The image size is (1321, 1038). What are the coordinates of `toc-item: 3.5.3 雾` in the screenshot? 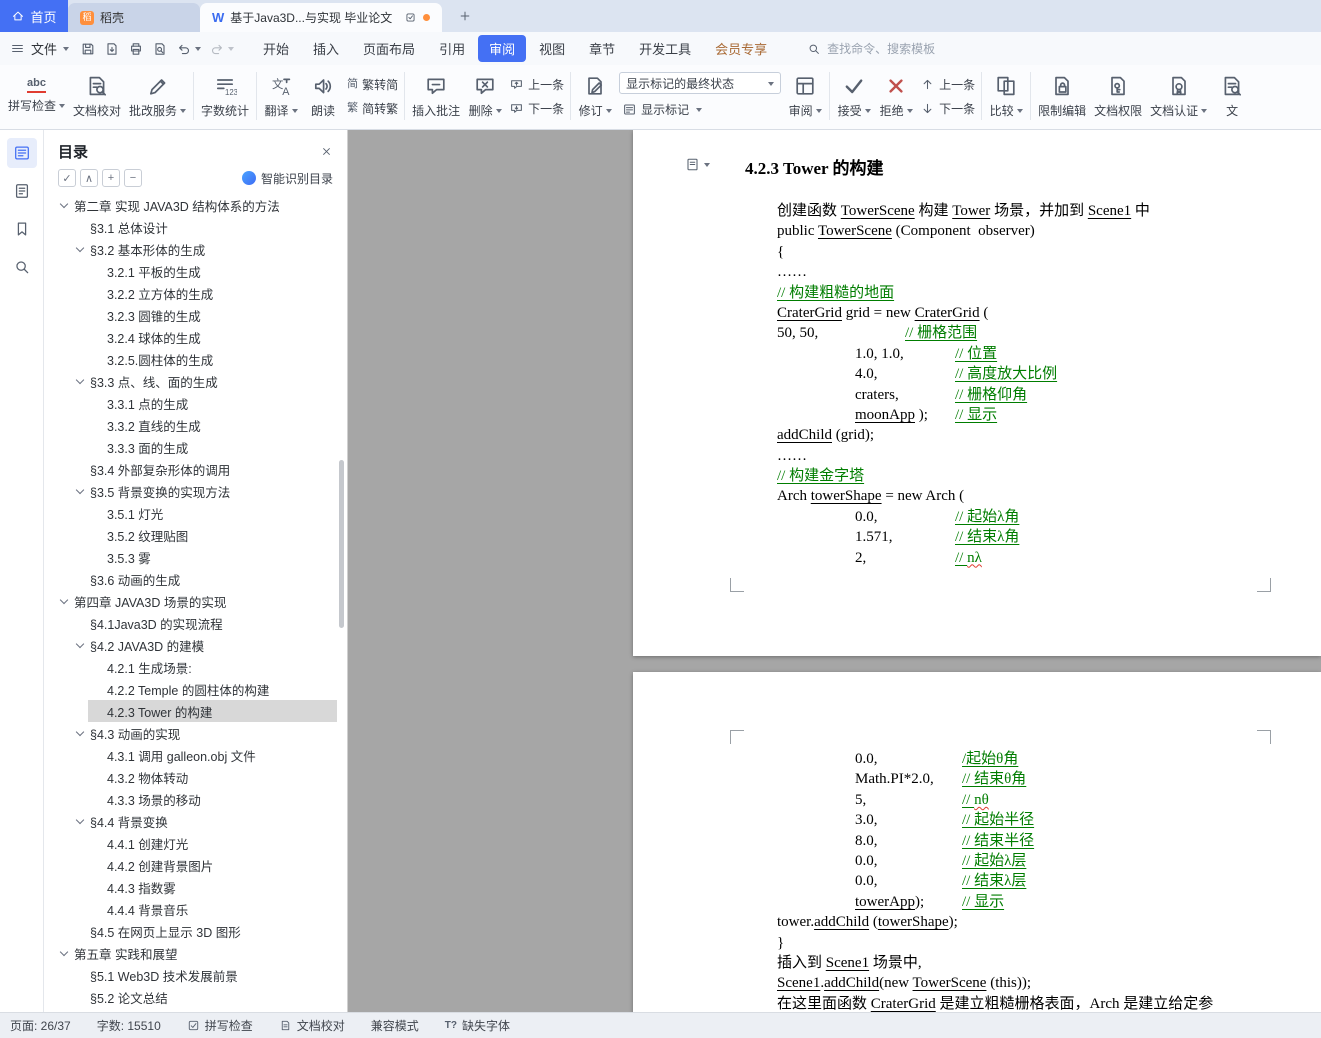 It's located at (190, 557).